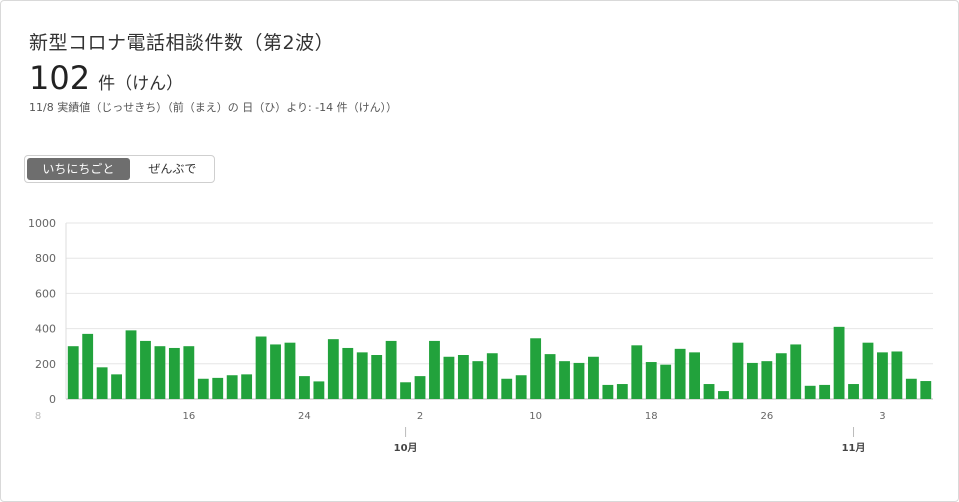  Describe the element at coordinates (651, 416) in the screenshot. I see `x-tick-label: 18` at that location.